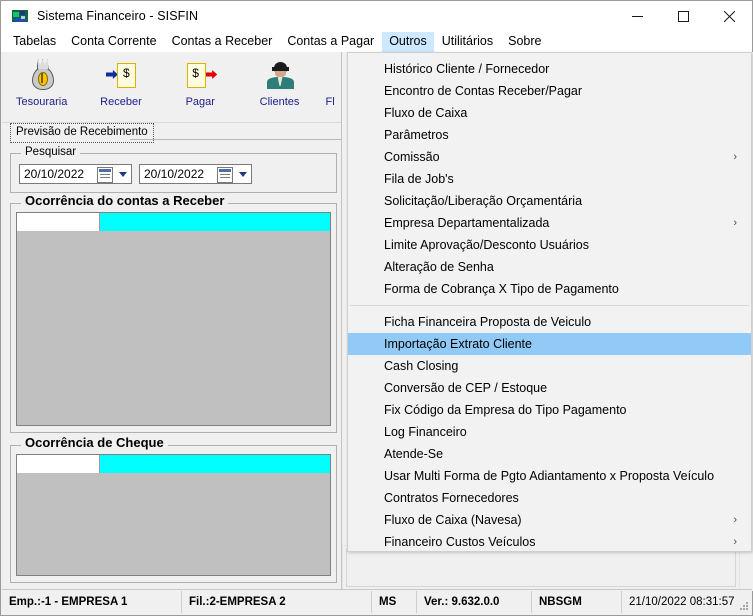  What do you see at coordinates (549, 432) in the screenshot?
I see `menu-item-log-financeiro: Log Financeiro` at bounding box center [549, 432].